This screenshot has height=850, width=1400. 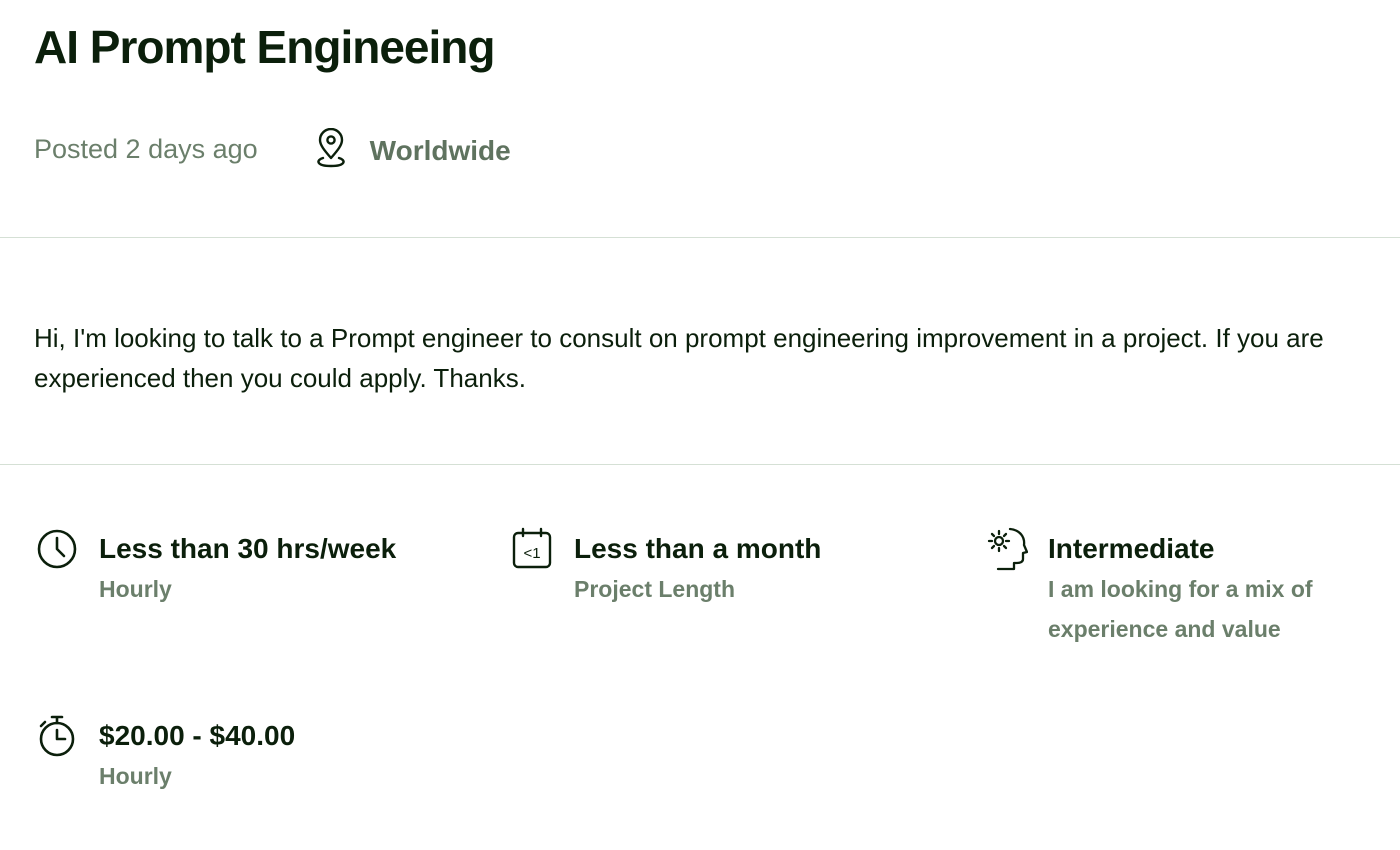 What do you see at coordinates (440, 150) in the screenshot?
I see `location-label: Worldwide` at bounding box center [440, 150].